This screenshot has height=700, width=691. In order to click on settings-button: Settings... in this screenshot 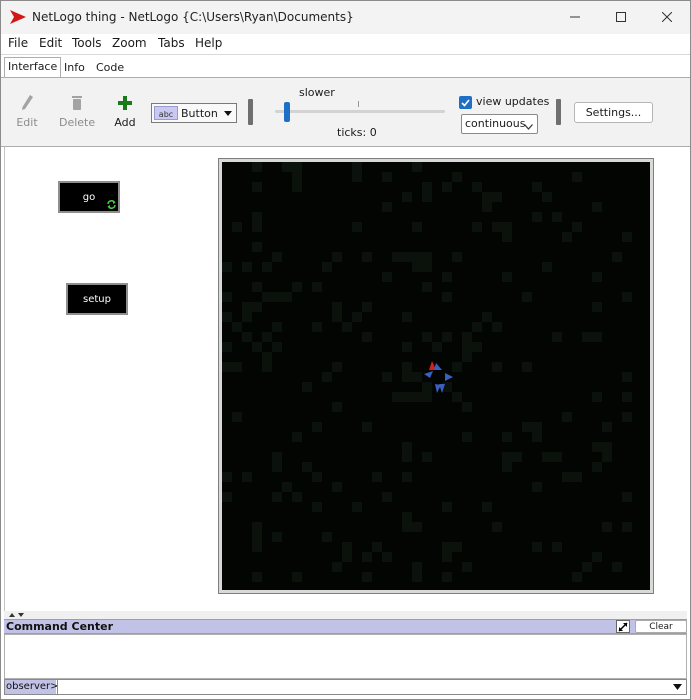, I will do `click(613, 112)`.